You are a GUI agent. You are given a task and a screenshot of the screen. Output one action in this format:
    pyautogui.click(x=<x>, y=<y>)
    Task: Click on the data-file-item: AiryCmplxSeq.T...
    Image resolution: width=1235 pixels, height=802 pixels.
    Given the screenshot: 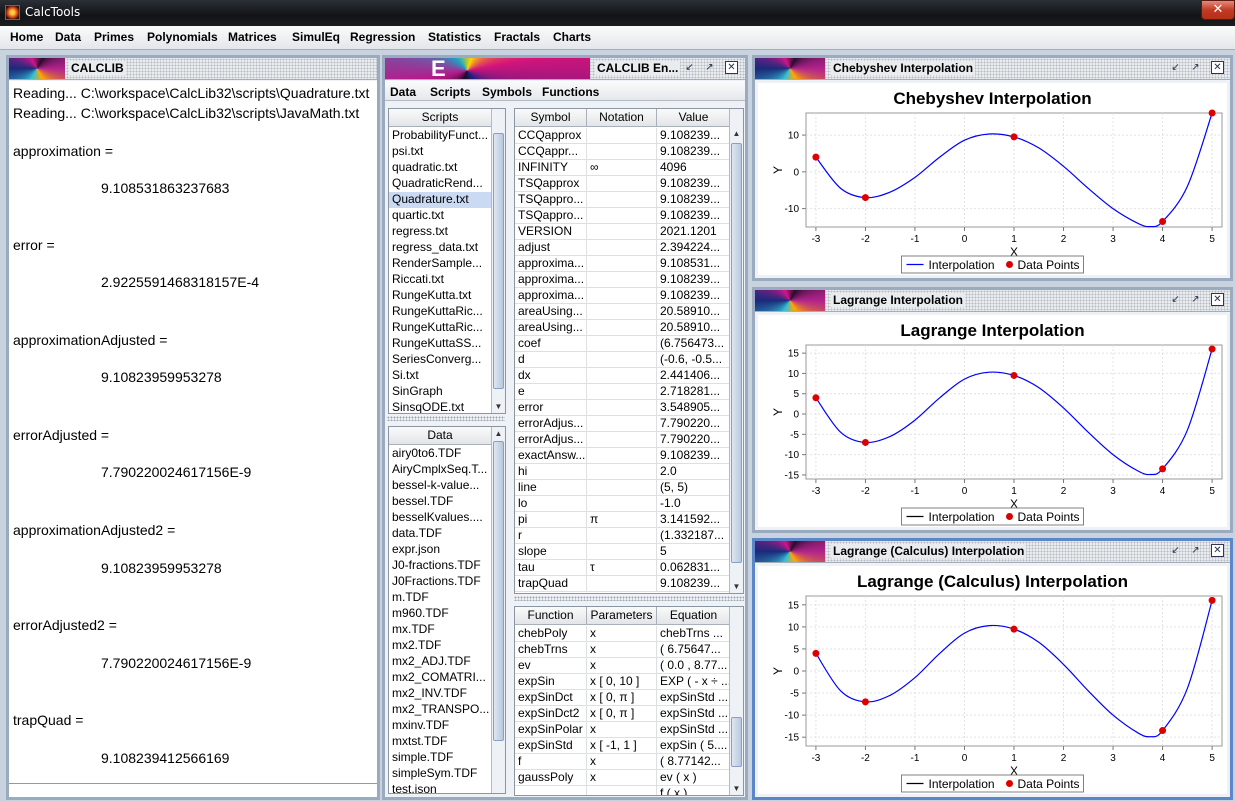 What is the action you would take?
    pyautogui.click(x=440, y=470)
    